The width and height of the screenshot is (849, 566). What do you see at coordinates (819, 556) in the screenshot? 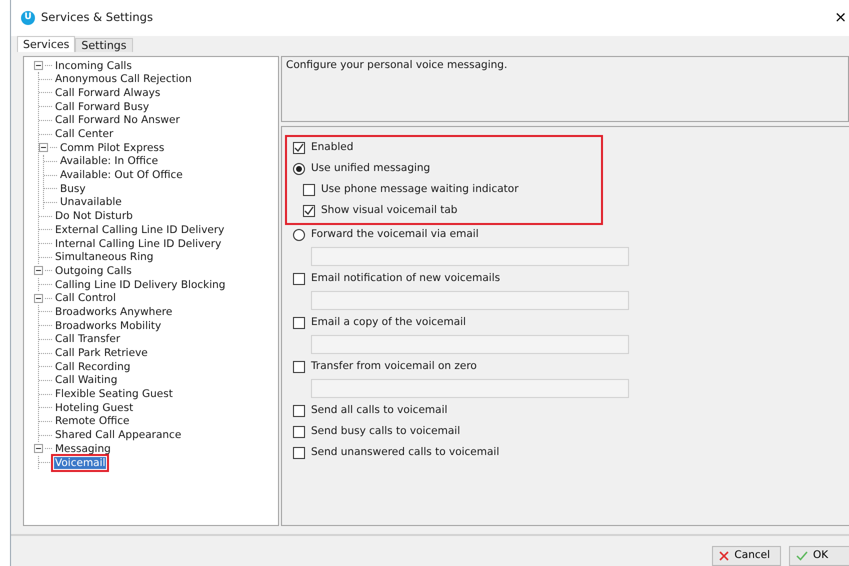
I see `ok-button: OK` at bounding box center [819, 556].